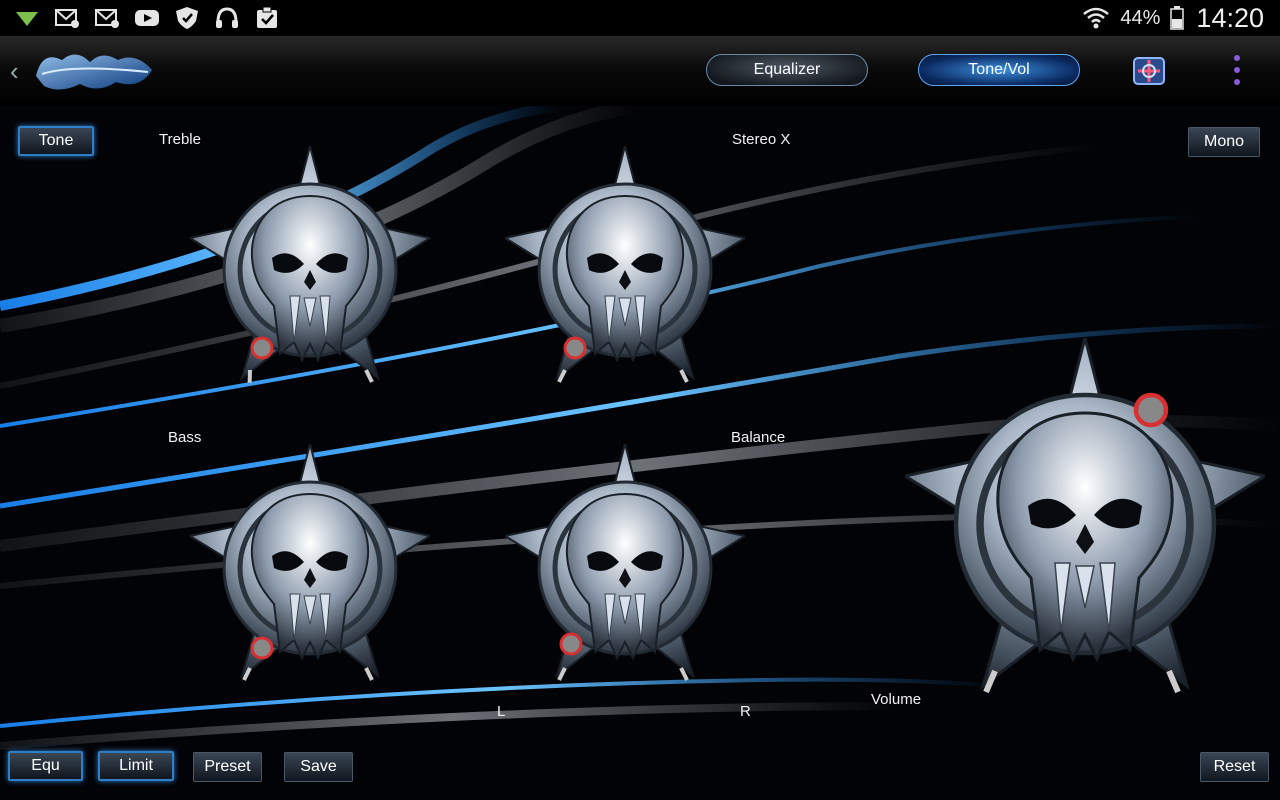  What do you see at coordinates (745, 711) in the screenshot?
I see `balance-right-label: R` at bounding box center [745, 711].